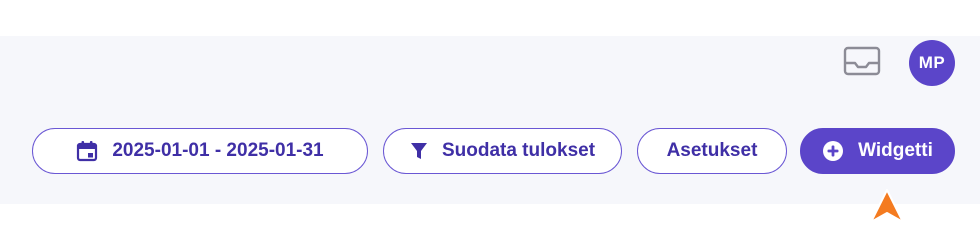 This screenshot has height=240, width=980. What do you see at coordinates (895, 150) in the screenshot?
I see `add-widget-label: Widgetti` at bounding box center [895, 150].